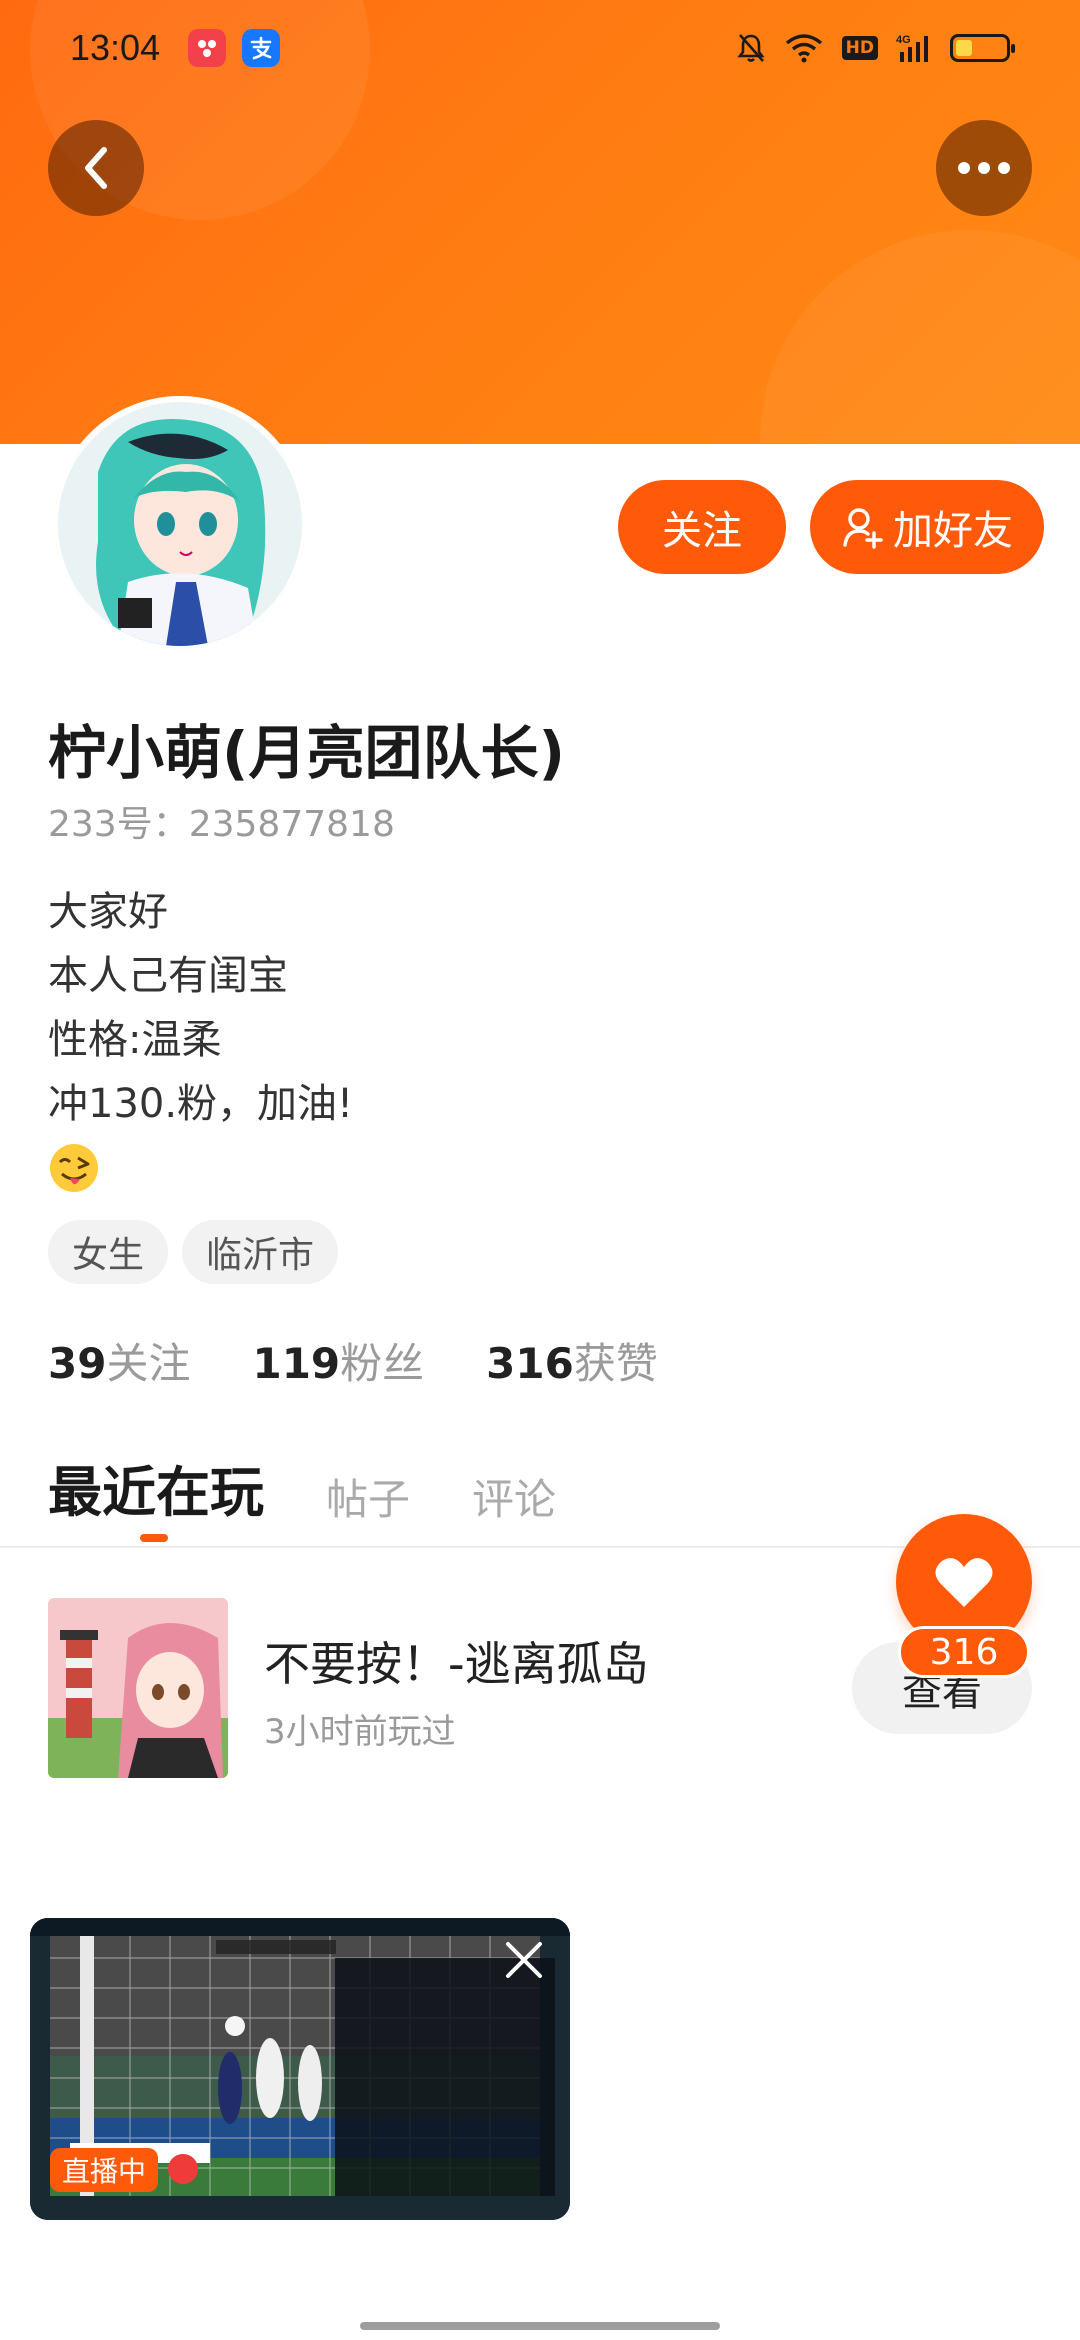 The height and width of the screenshot is (2340, 1080). Describe the element at coordinates (207, 48) in the screenshot. I see `app-red-icon` at that location.